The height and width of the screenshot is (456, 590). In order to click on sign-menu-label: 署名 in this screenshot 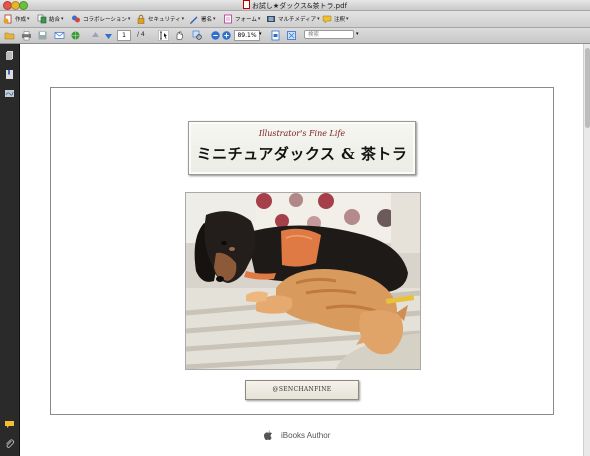, I will do `click(207, 20)`.